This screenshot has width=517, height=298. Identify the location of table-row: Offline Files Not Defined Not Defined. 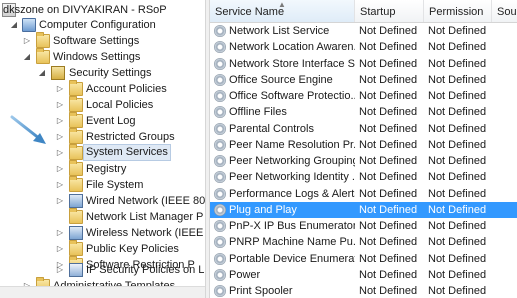
(363, 112).